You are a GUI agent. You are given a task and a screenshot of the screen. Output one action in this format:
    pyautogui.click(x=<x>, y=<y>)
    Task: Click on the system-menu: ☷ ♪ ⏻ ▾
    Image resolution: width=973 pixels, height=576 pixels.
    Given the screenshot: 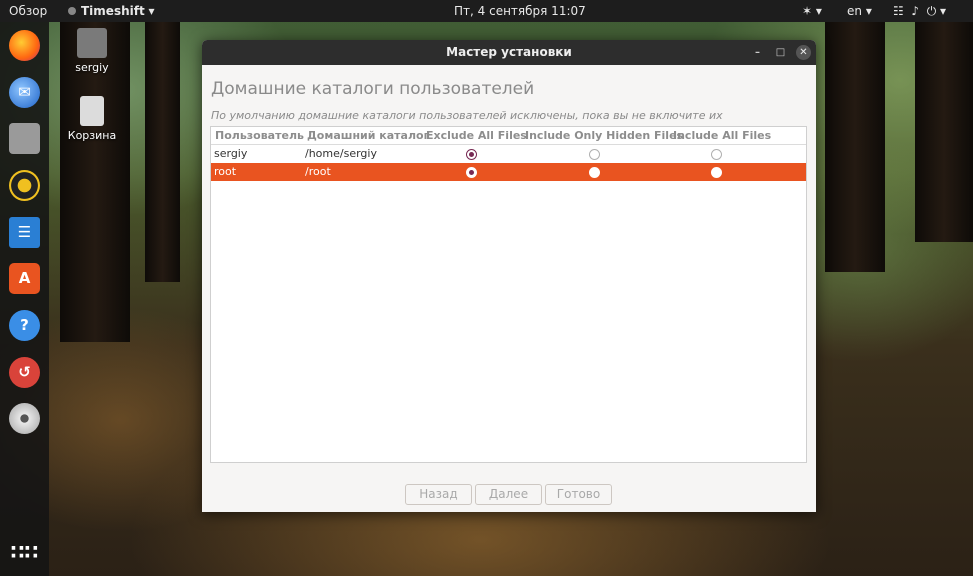 What is the action you would take?
    pyautogui.click(x=919, y=11)
    